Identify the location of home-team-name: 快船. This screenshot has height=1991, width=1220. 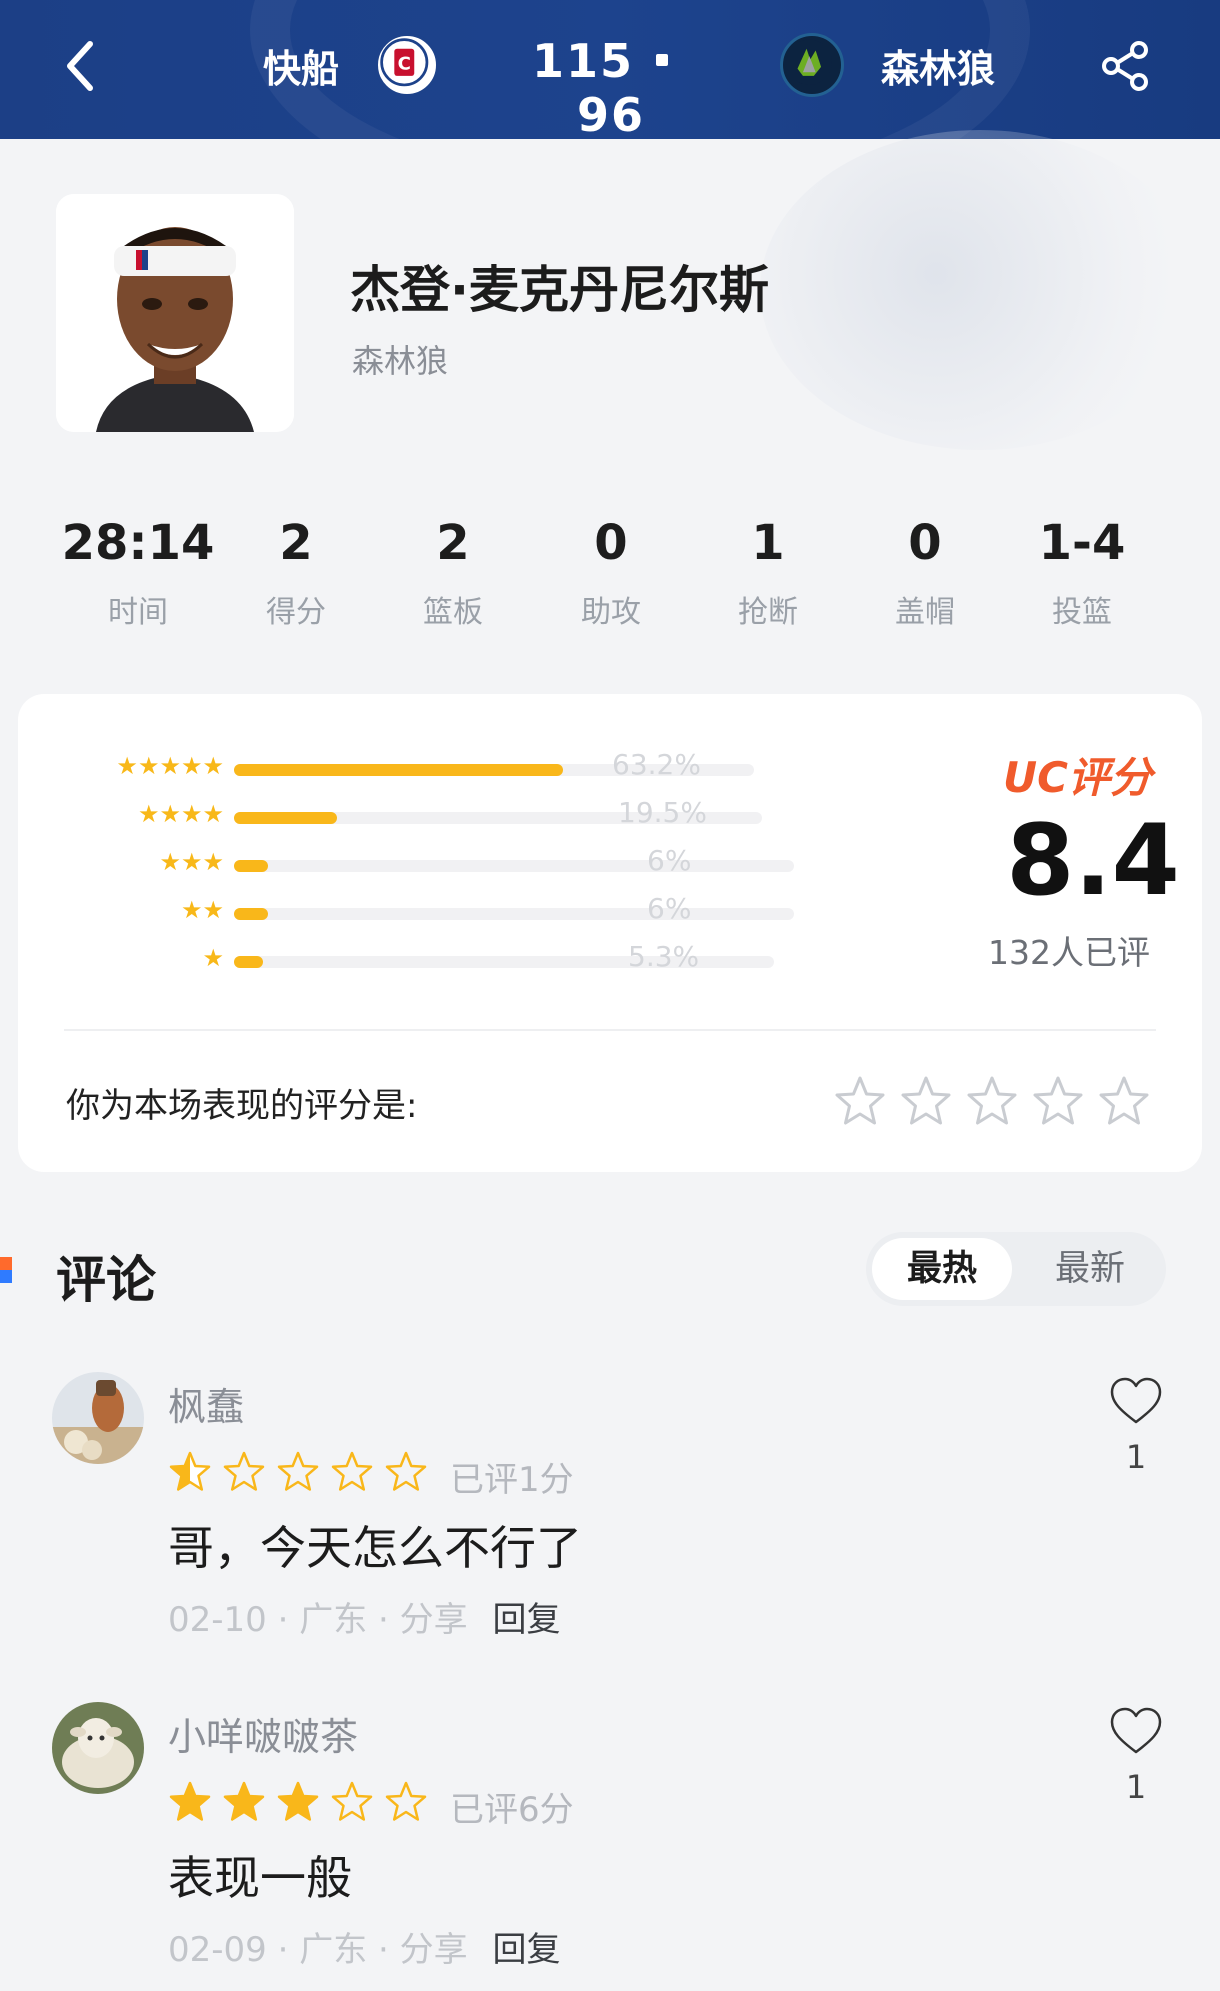
(301, 65).